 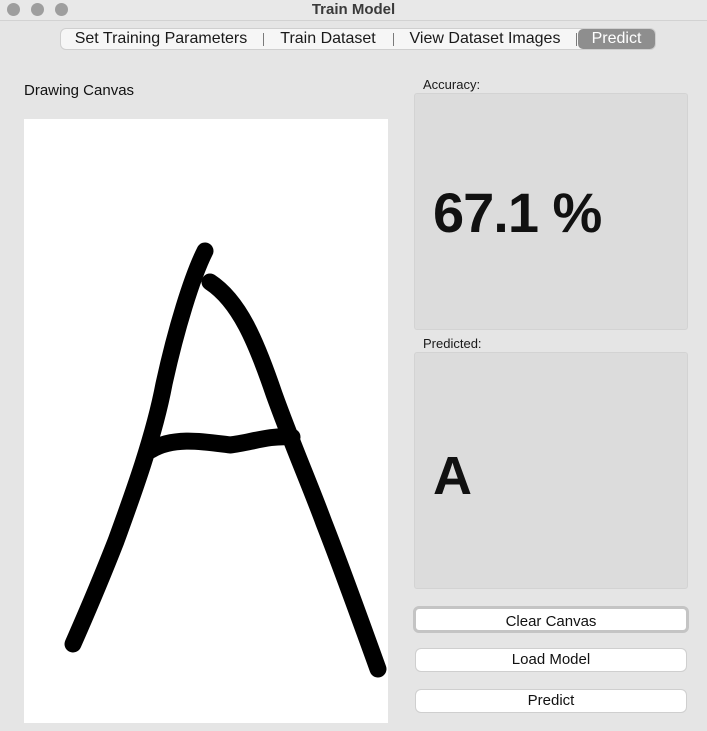 What do you see at coordinates (294, 475) in the screenshot?
I see `right-stroke` at bounding box center [294, 475].